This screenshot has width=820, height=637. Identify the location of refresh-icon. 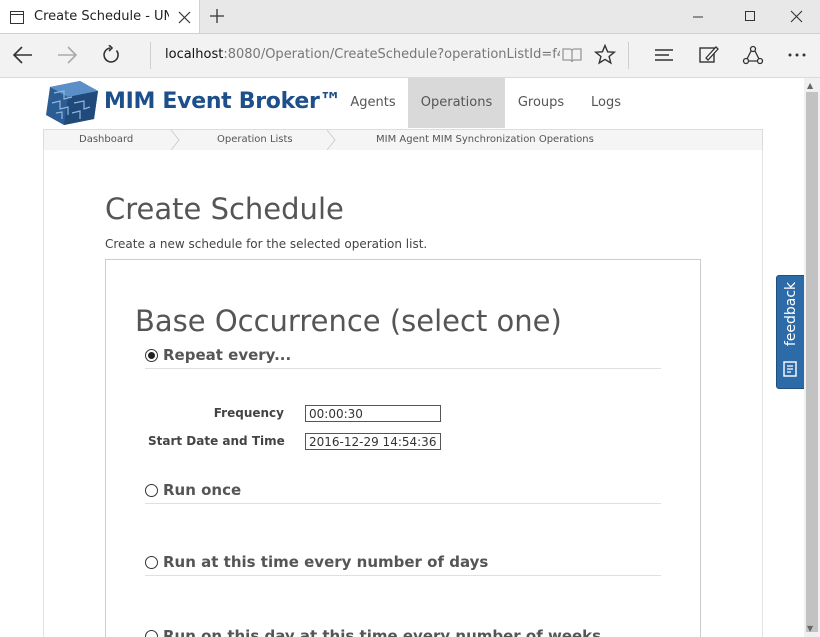
(111, 56).